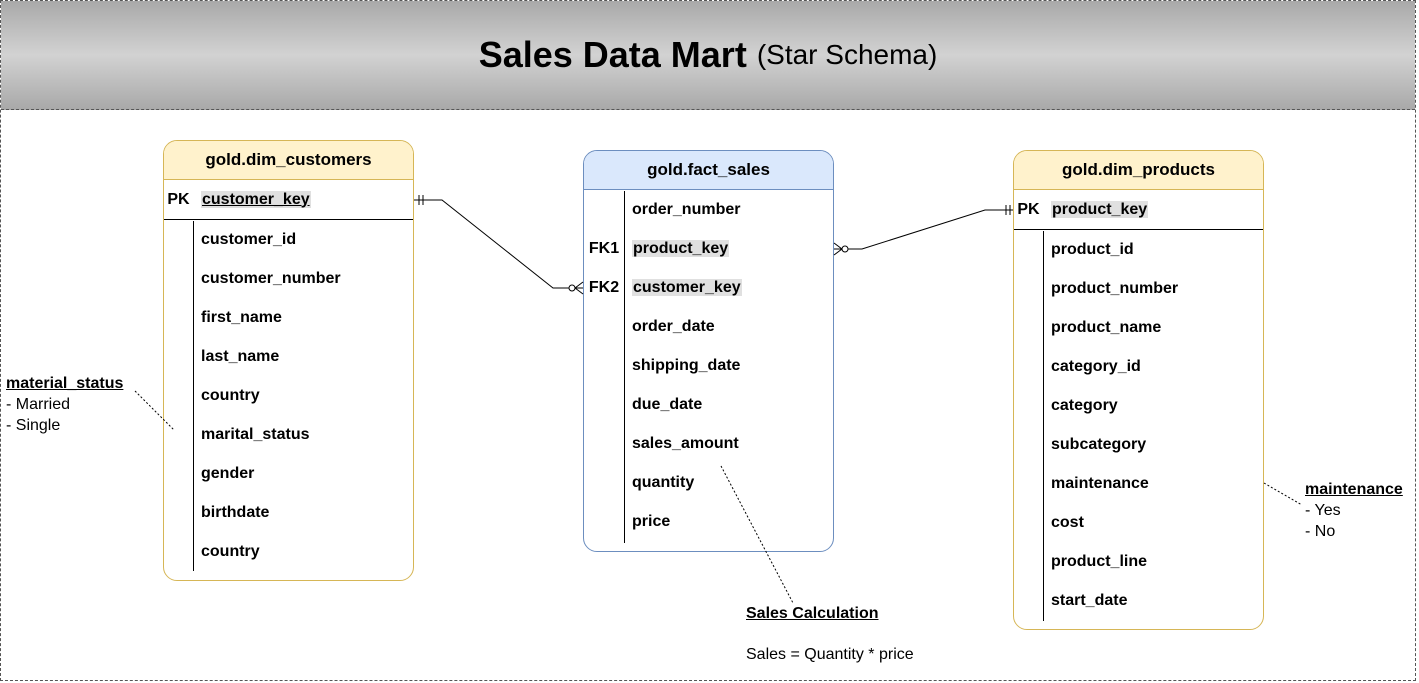  What do you see at coordinates (499, 245) in the screenshot?
I see `relationship-customers-fact` at bounding box center [499, 245].